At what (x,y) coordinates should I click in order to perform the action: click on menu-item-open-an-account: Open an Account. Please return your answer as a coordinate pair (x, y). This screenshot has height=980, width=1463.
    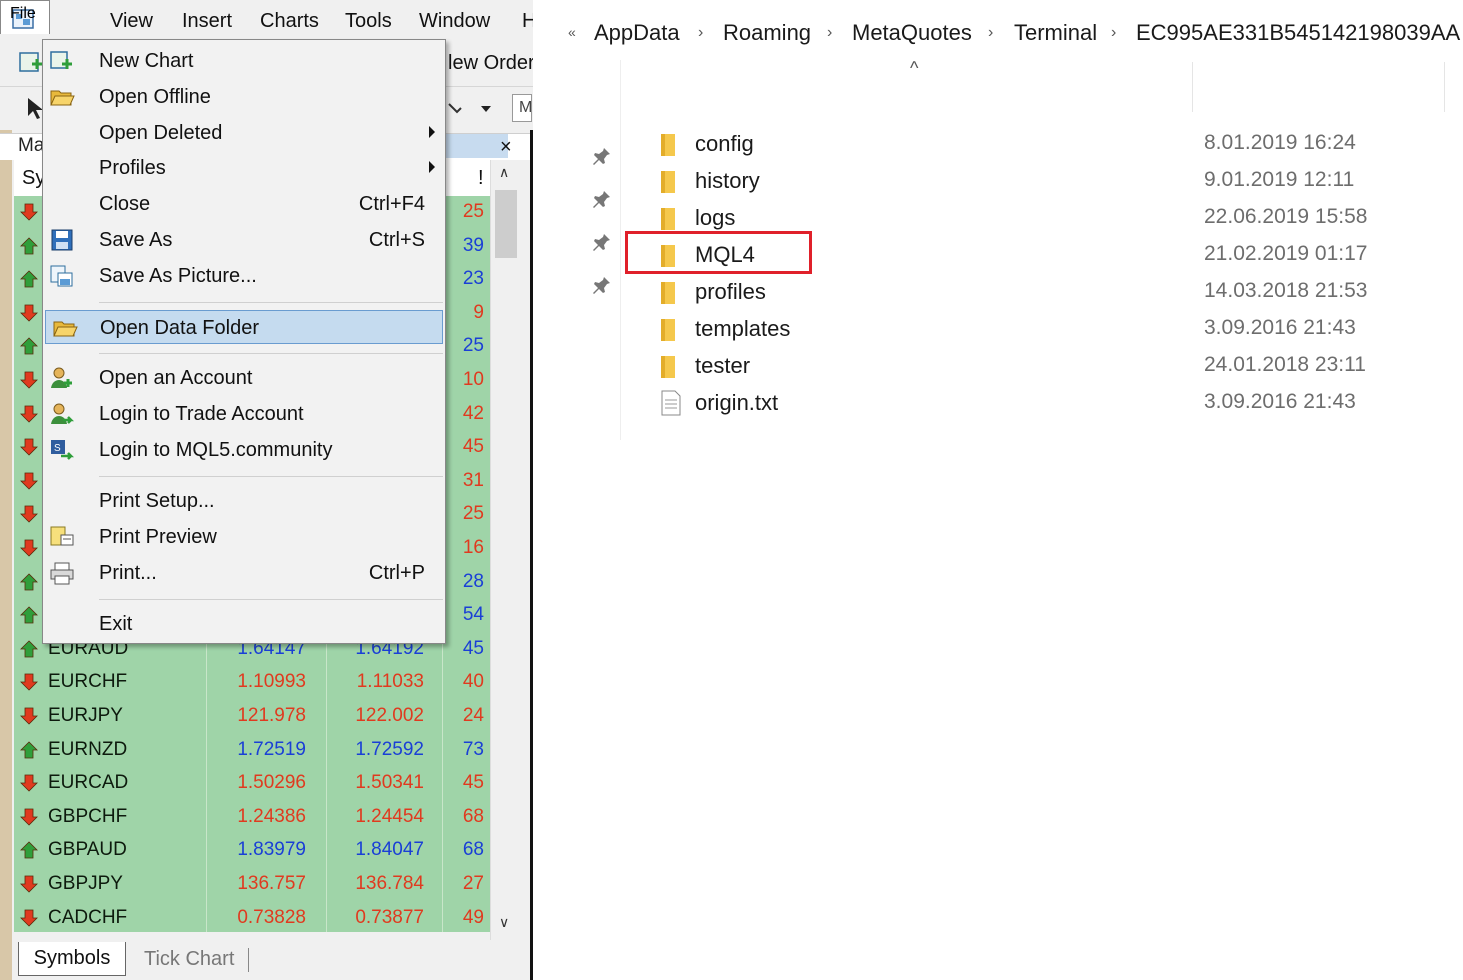
    Looking at the image, I should click on (244, 378).